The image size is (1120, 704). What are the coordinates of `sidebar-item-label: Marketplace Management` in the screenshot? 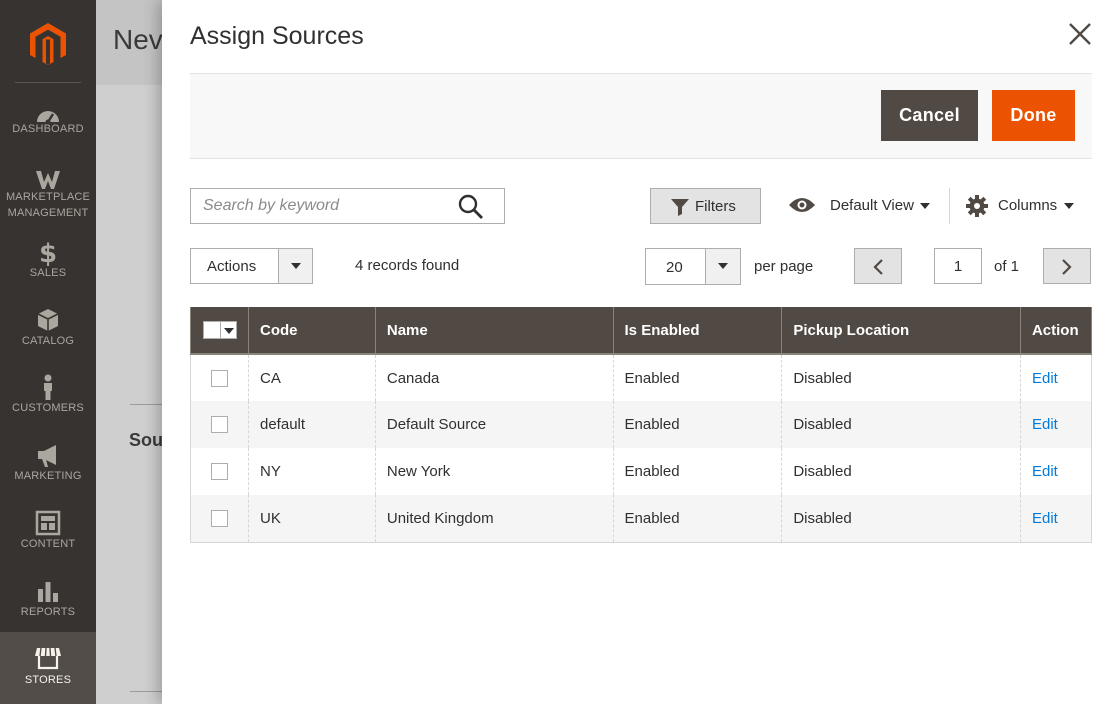 It's located at (48, 205).